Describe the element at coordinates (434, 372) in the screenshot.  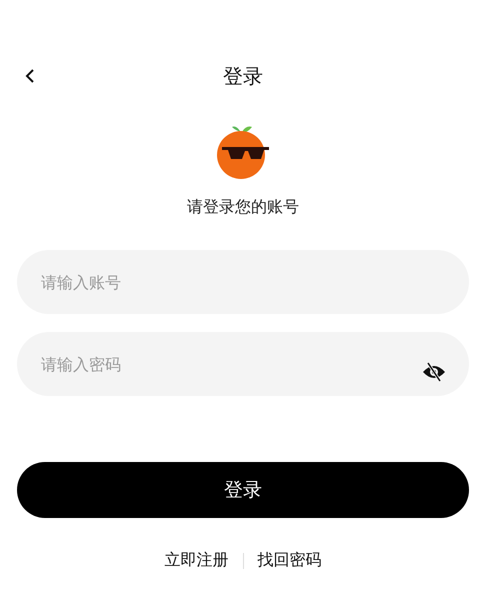
I see `eye-slash-icon` at that location.